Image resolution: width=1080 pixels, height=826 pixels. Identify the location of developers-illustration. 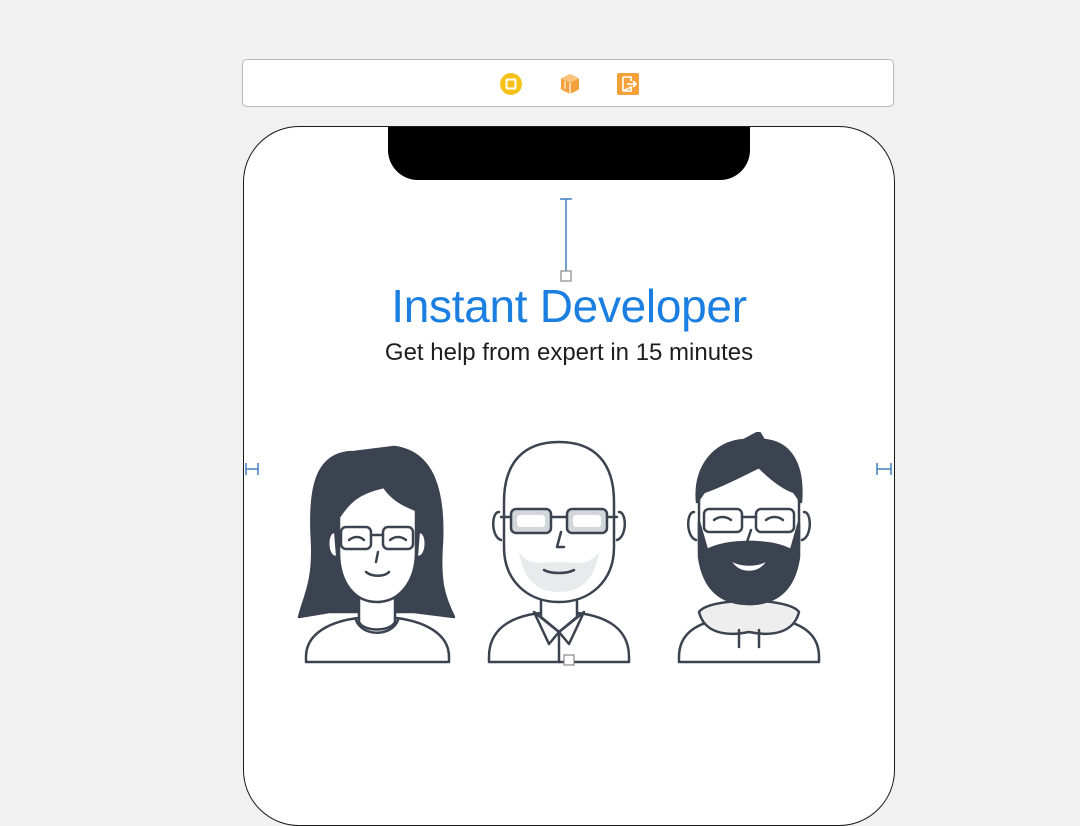
(569, 552).